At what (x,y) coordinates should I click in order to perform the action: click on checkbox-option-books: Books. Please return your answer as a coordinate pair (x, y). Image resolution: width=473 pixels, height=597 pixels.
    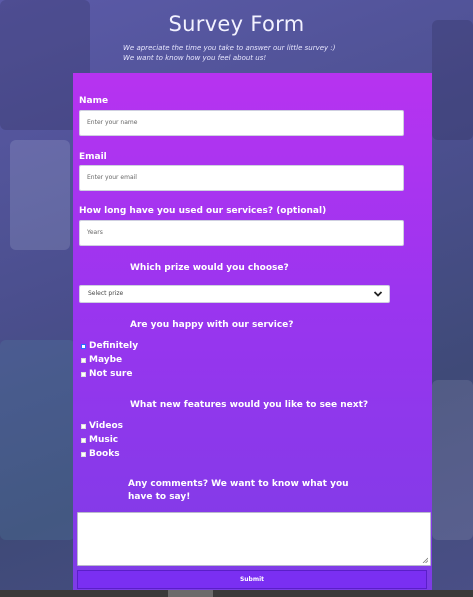
    Looking at the image, I should click on (100, 454).